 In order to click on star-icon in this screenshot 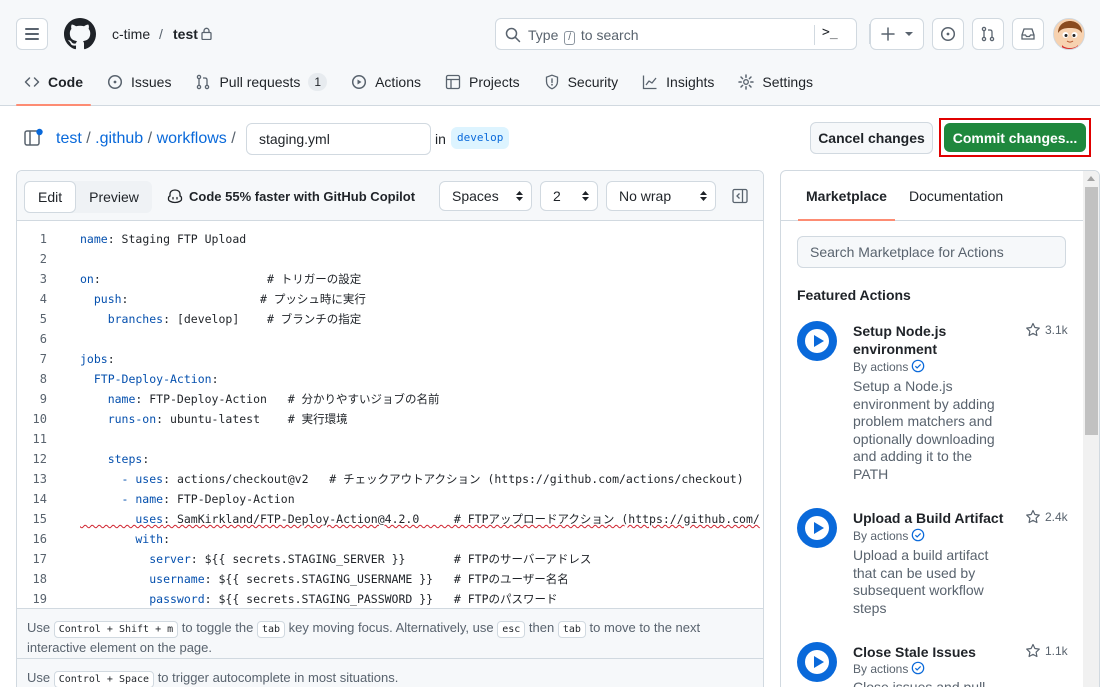, I will do `click(1033, 329)`.